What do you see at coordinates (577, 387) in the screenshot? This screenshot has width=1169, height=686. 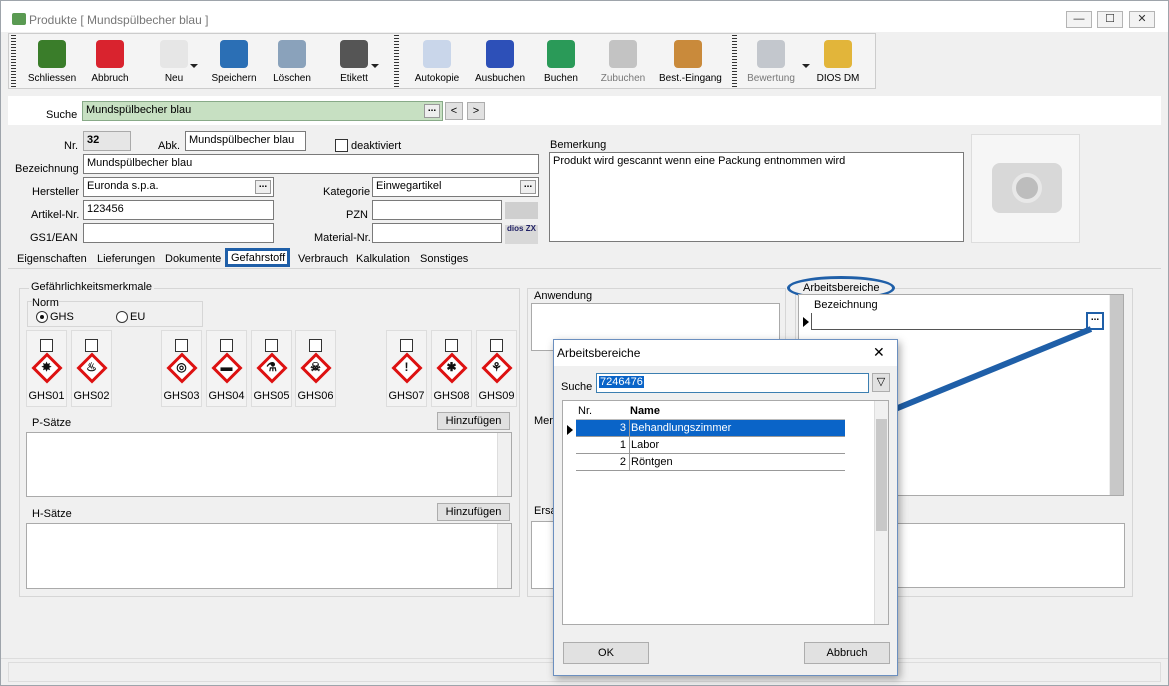 I see `dialog-search-label: Suche` at bounding box center [577, 387].